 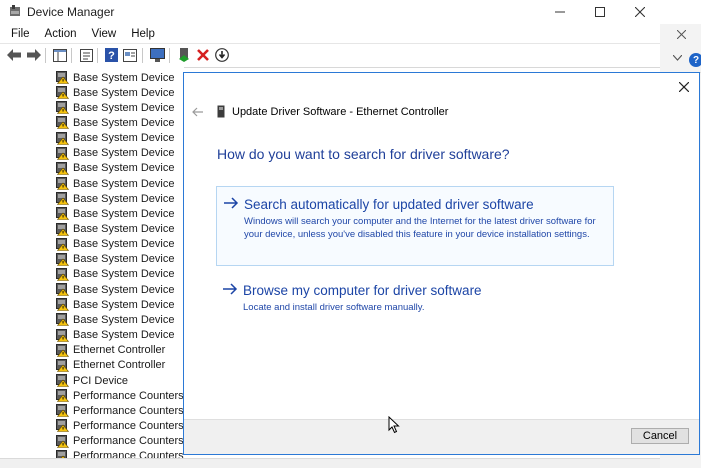 I want to click on help-button: ?, so click(x=111, y=55).